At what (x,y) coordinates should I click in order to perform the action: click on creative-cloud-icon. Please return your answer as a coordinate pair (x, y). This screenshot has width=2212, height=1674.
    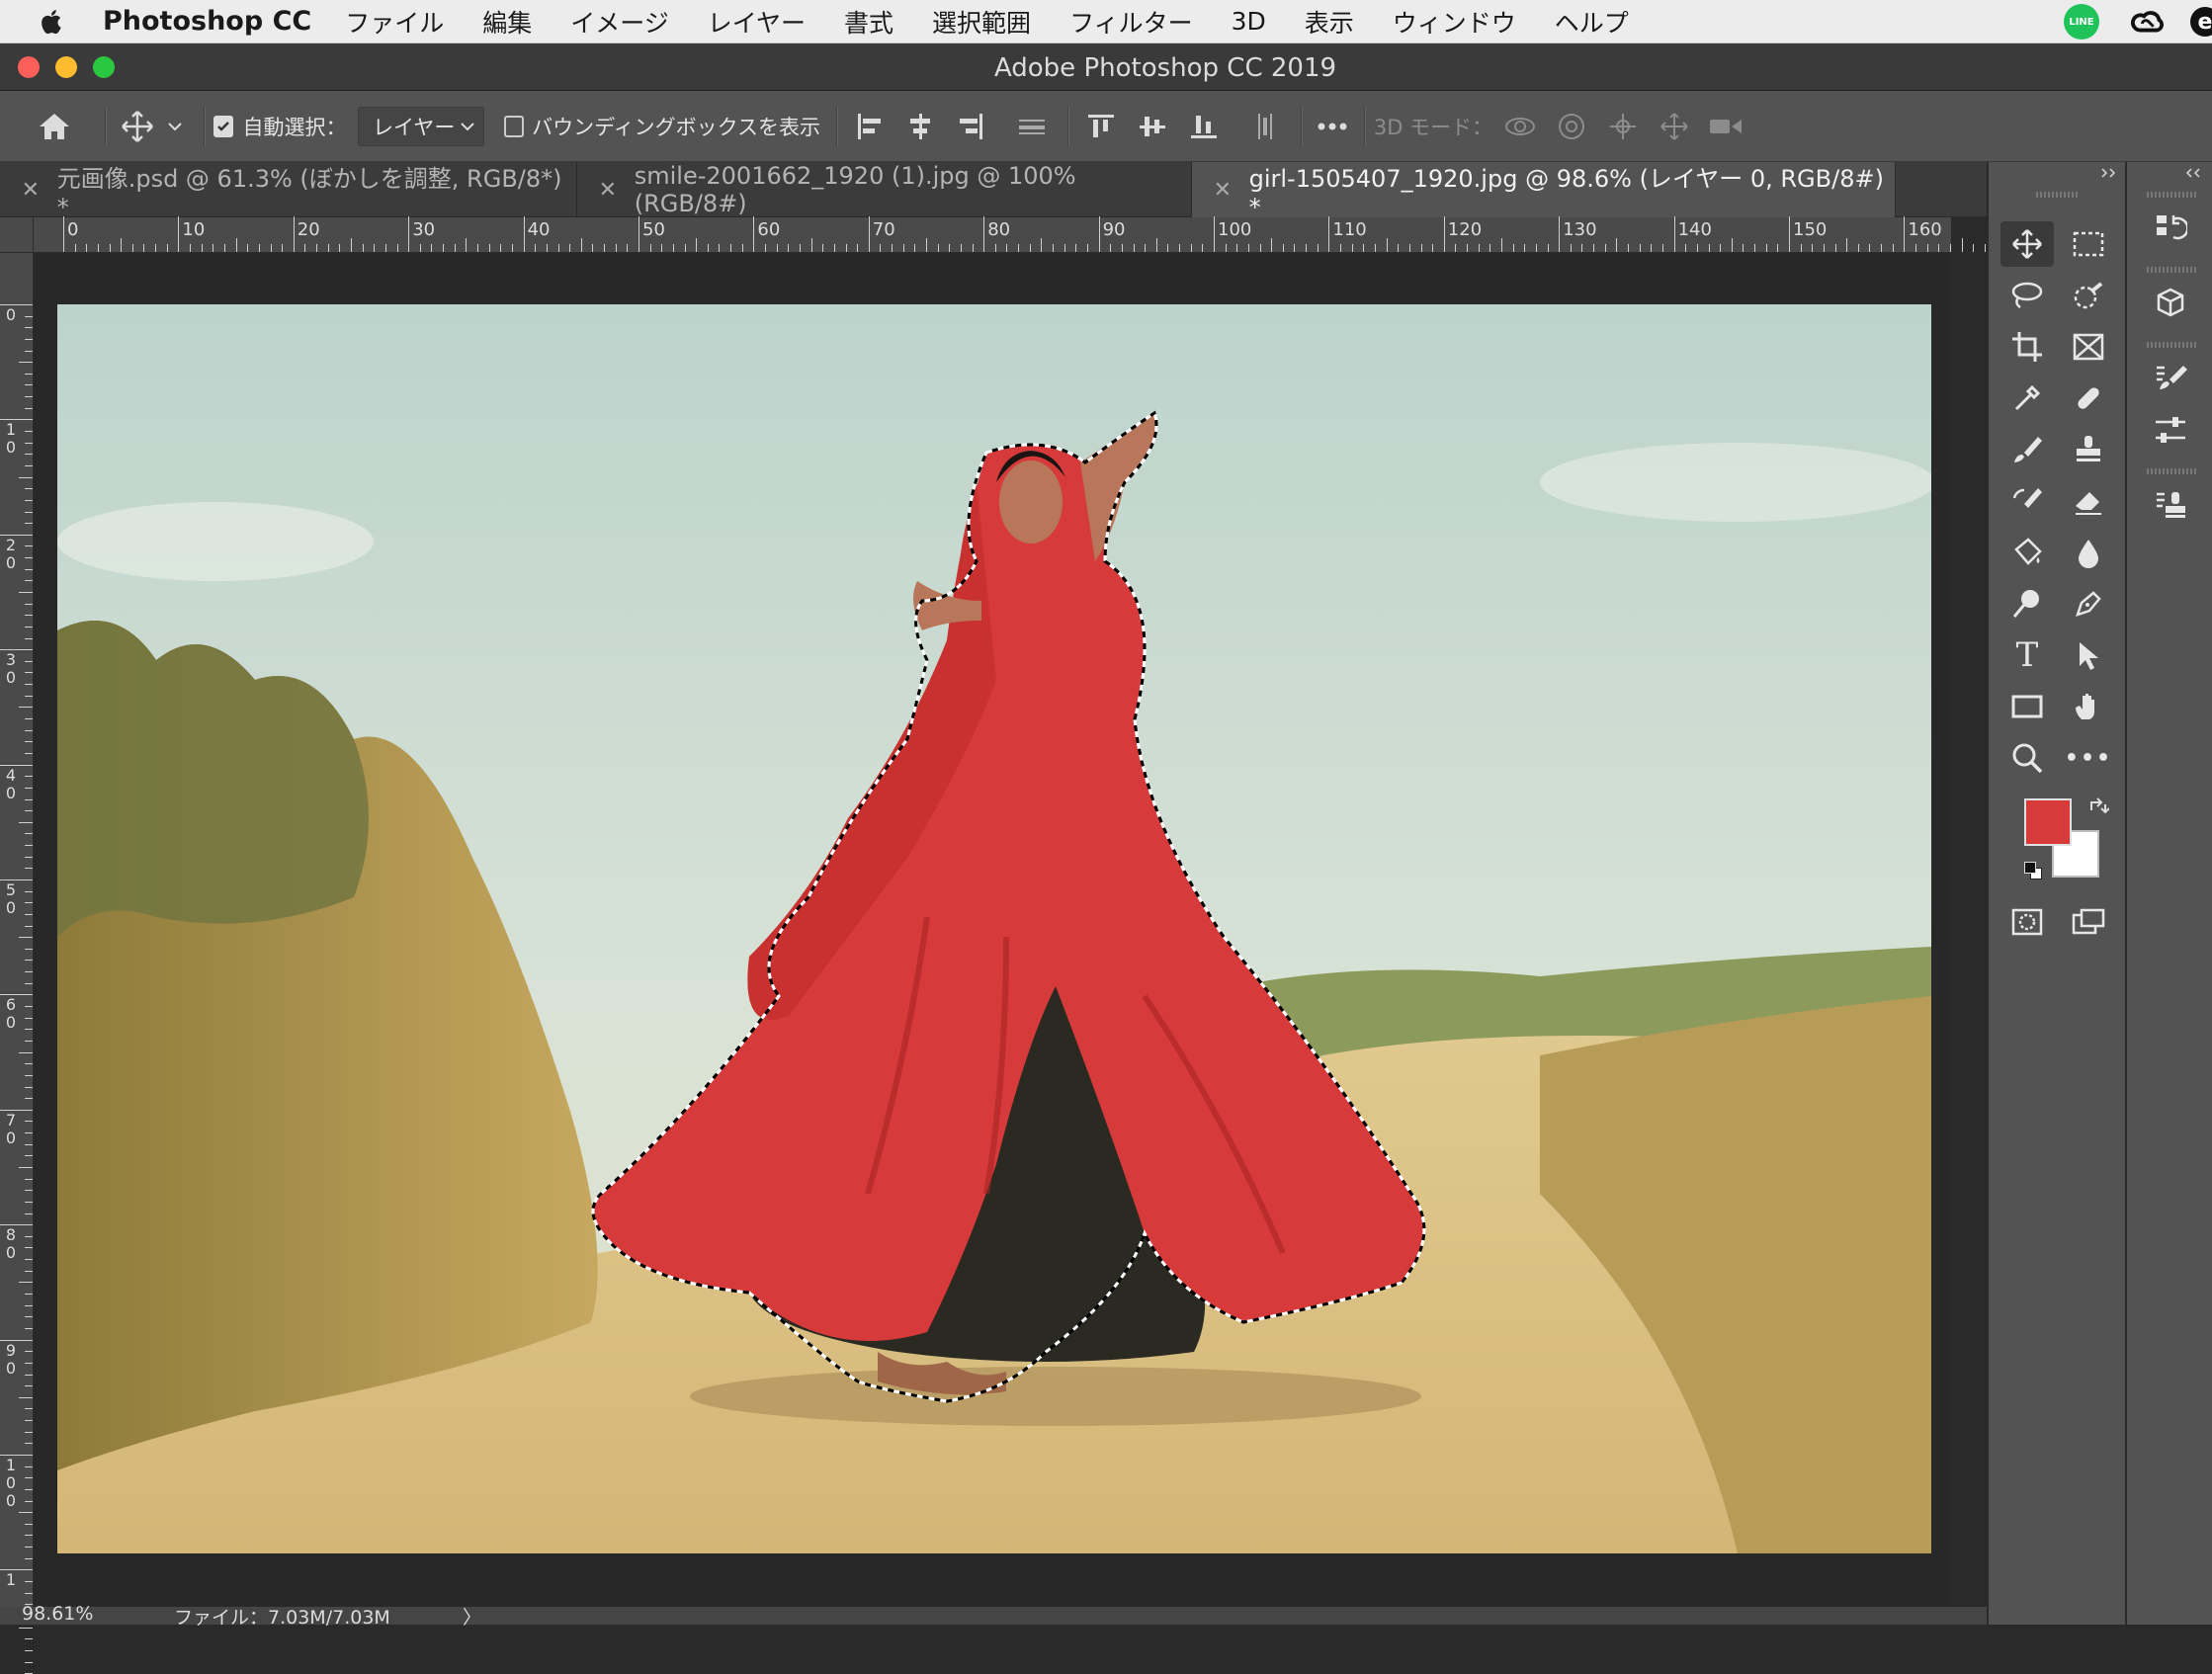
    Looking at the image, I should click on (2148, 22).